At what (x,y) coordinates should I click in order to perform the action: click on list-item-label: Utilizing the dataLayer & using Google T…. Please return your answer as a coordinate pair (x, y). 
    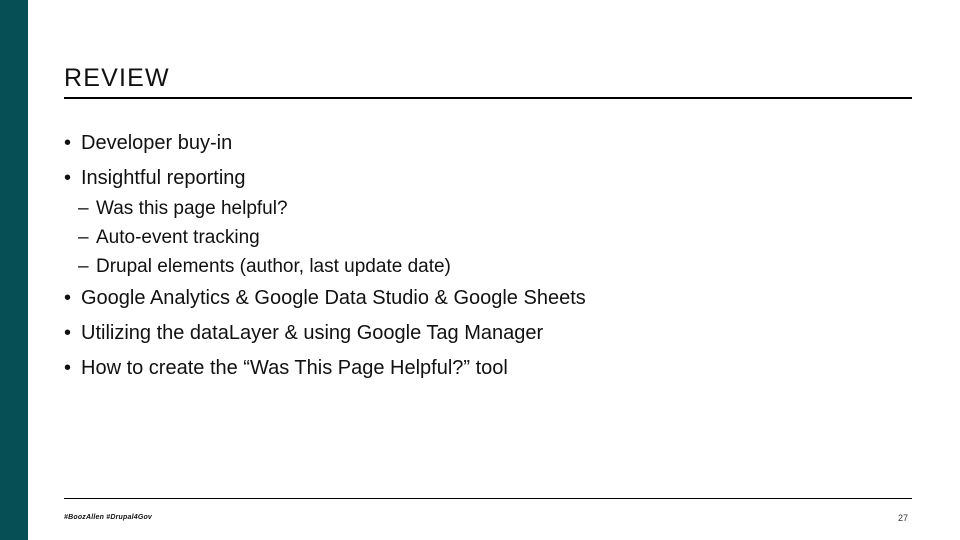
    Looking at the image, I should click on (312, 333).